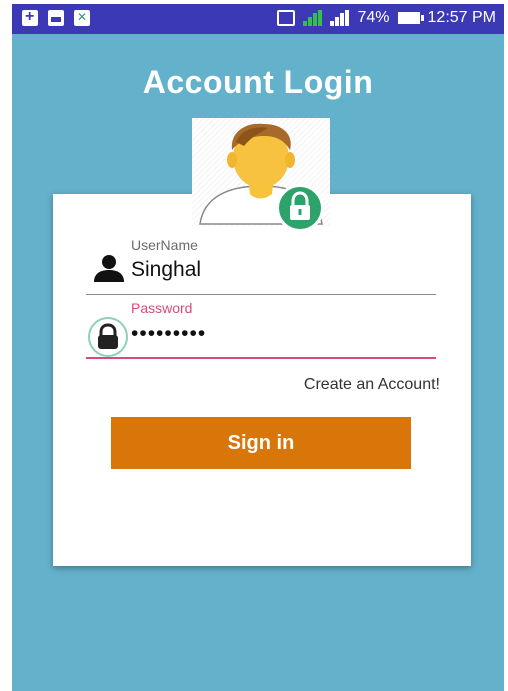  What do you see at coordinates (109, 268) in the screenshot?
I see `person-icon` at bounding box center [109, 268].